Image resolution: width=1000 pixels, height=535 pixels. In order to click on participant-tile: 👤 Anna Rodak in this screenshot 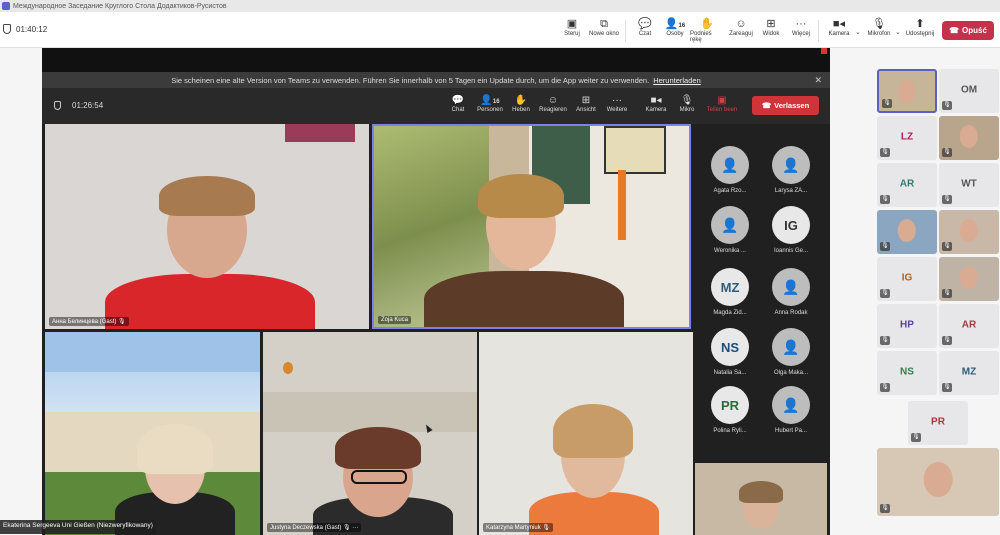, I will do `click(791, 298)`.